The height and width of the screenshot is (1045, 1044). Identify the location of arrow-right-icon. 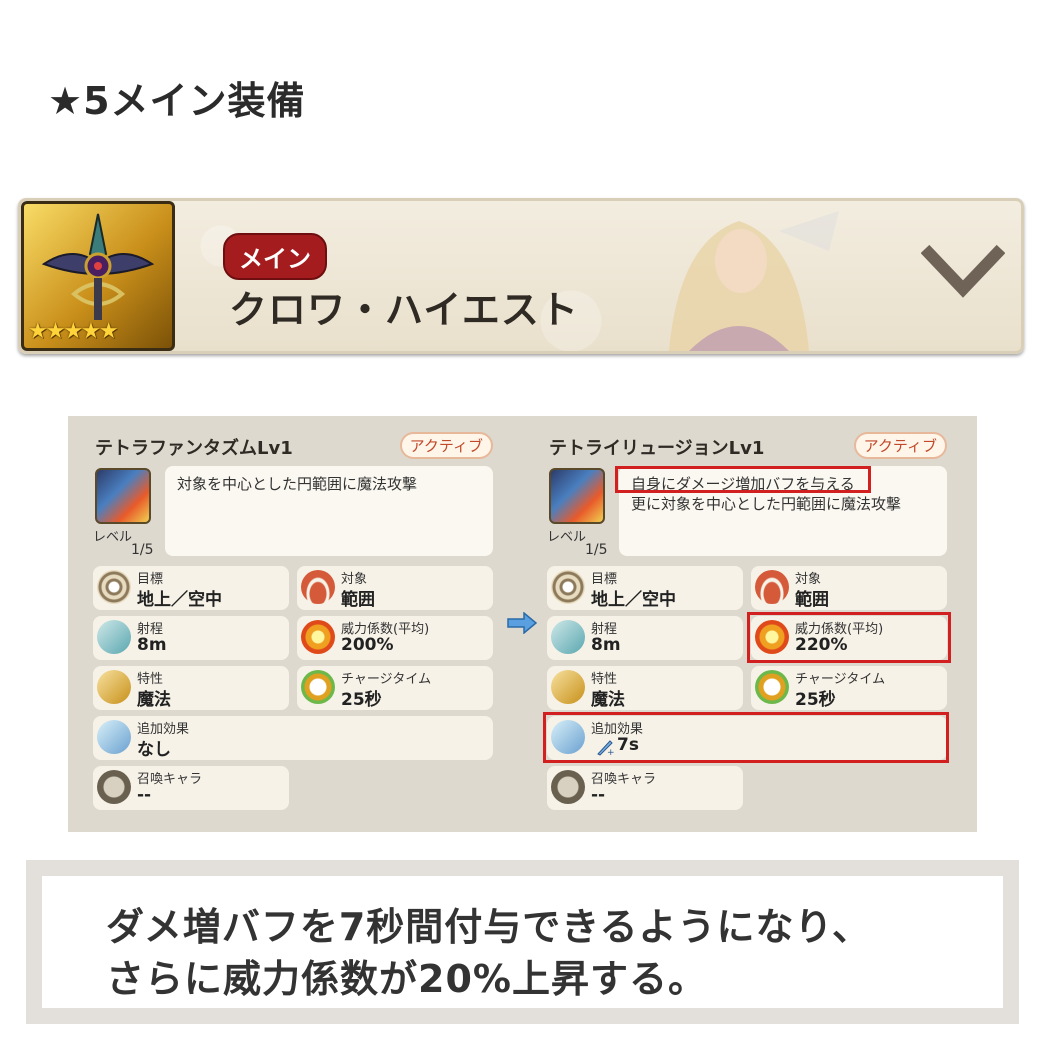
(522, 623).